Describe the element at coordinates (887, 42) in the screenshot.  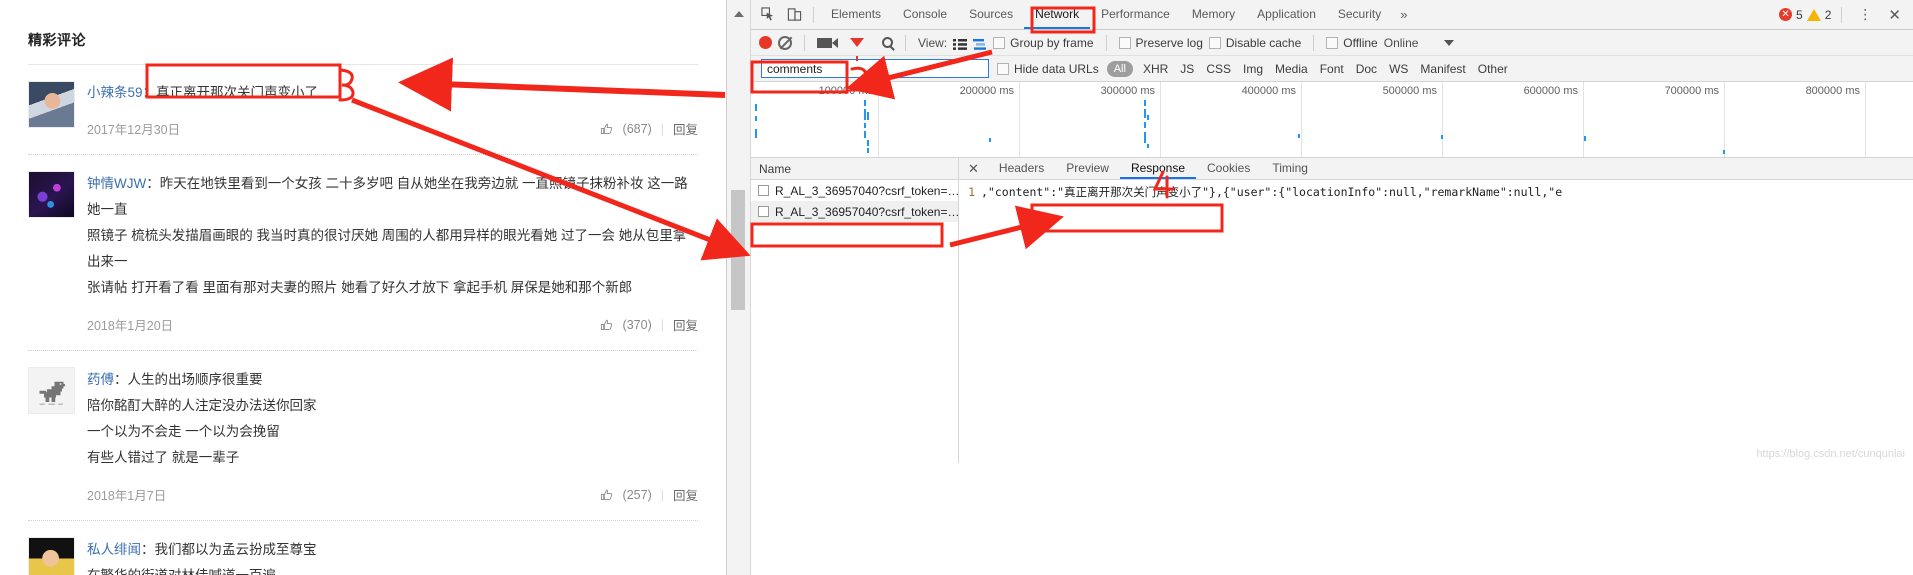
I see `search-icon` at that location.